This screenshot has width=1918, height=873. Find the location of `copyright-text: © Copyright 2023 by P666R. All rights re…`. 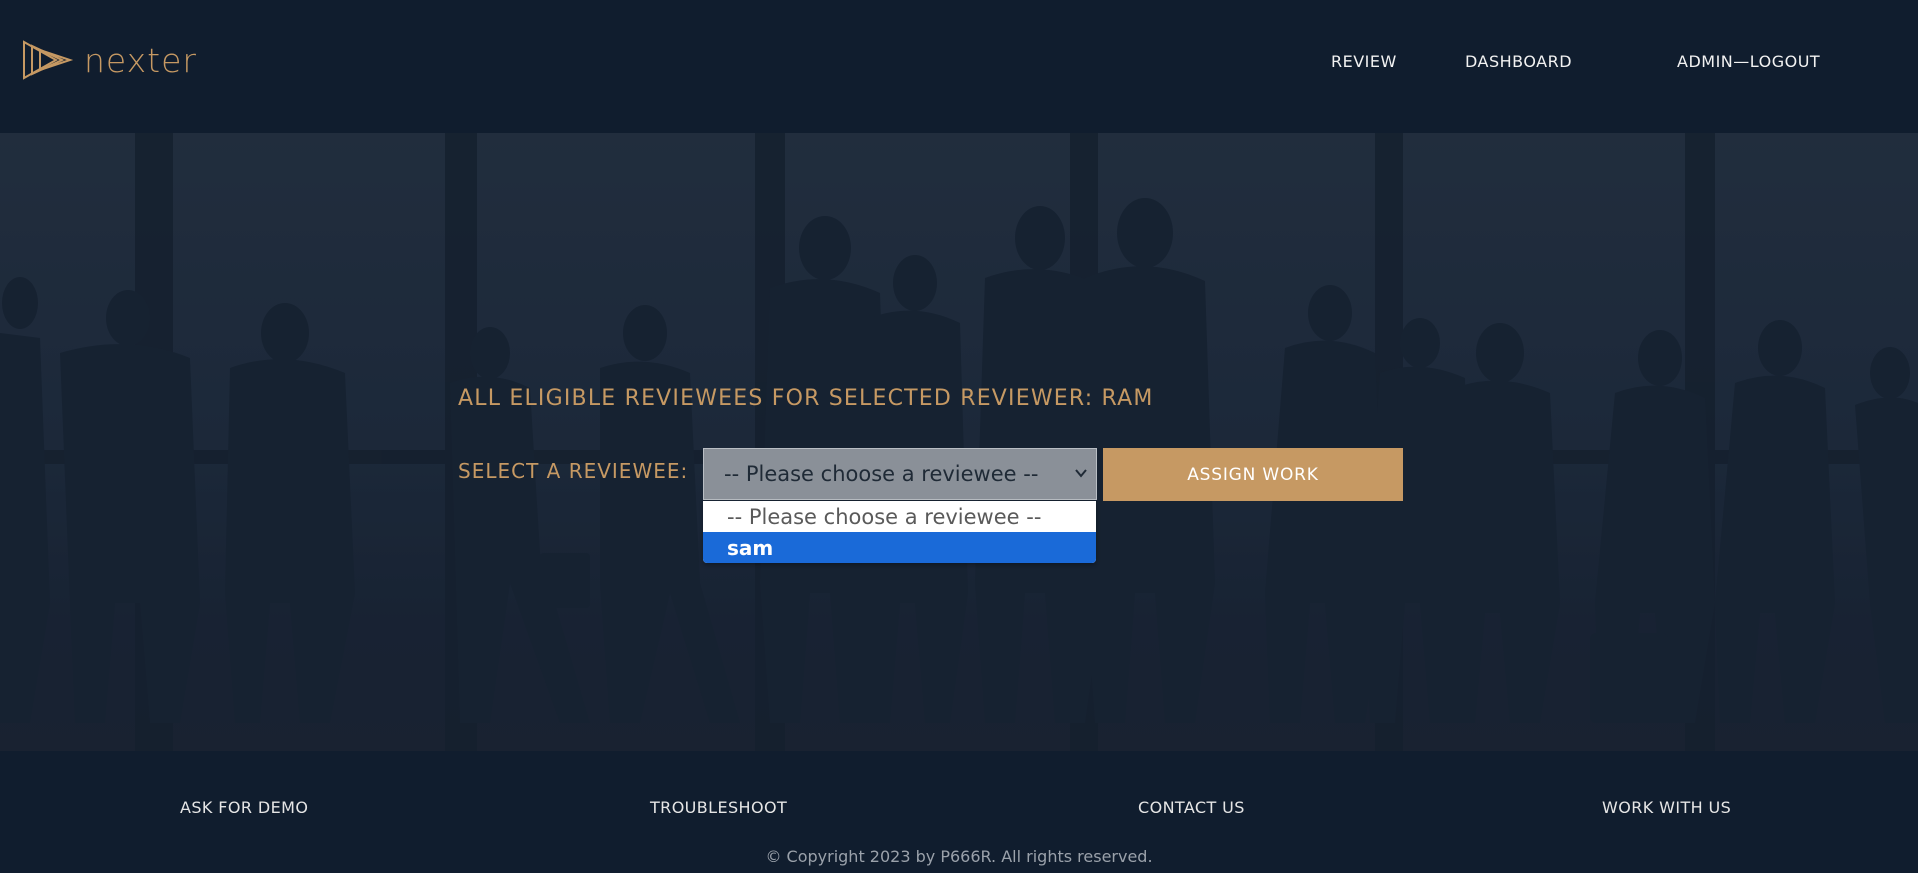

copyright-text: © Copyright 2023 by P666R. All rights re… is located at coordinates (959, 856).